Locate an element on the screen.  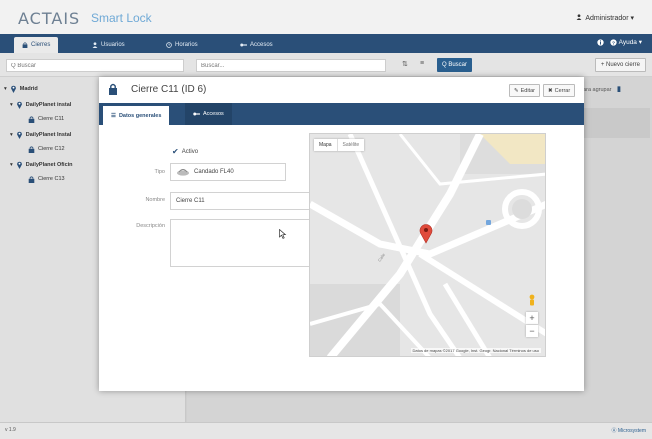
new-lock-button: + Nuevo cierre is located at coordinates (620, 65).